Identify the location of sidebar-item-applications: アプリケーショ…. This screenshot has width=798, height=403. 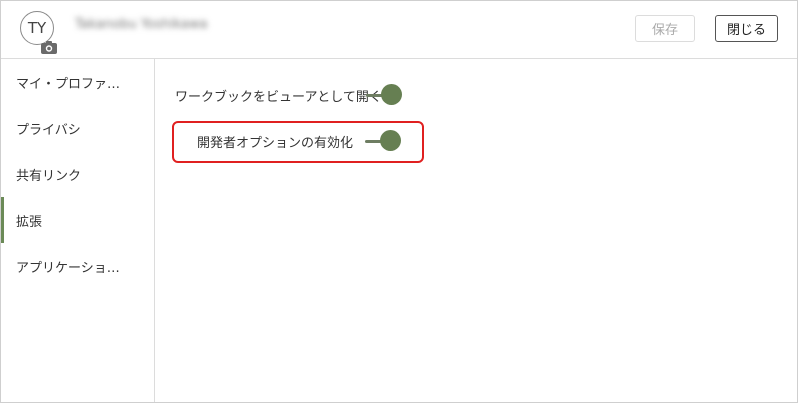
(77, 266).